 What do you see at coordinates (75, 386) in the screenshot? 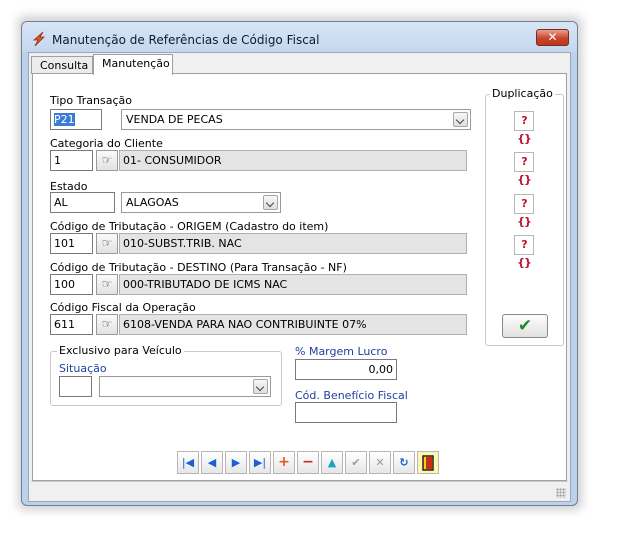
I see `situacao-code-input` at bounding box center [75, 386].